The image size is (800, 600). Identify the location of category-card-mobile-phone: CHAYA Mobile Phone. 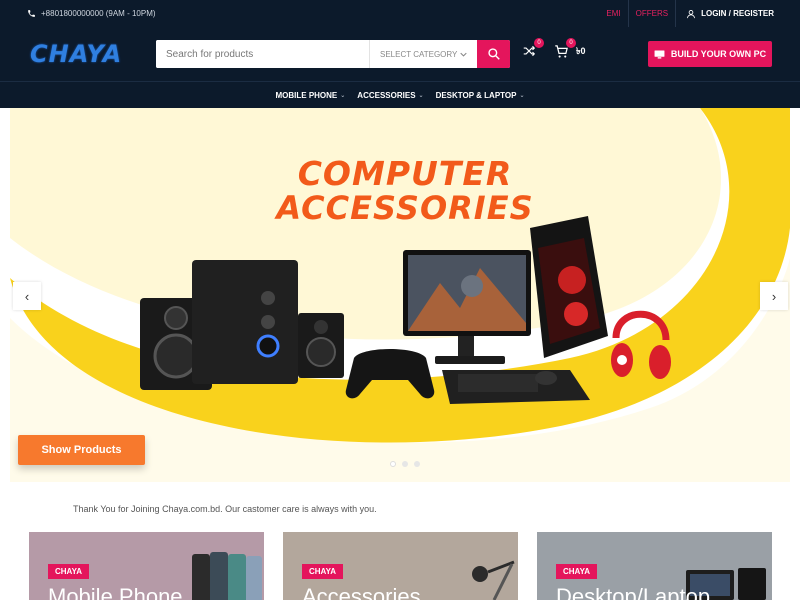
(146, 566).